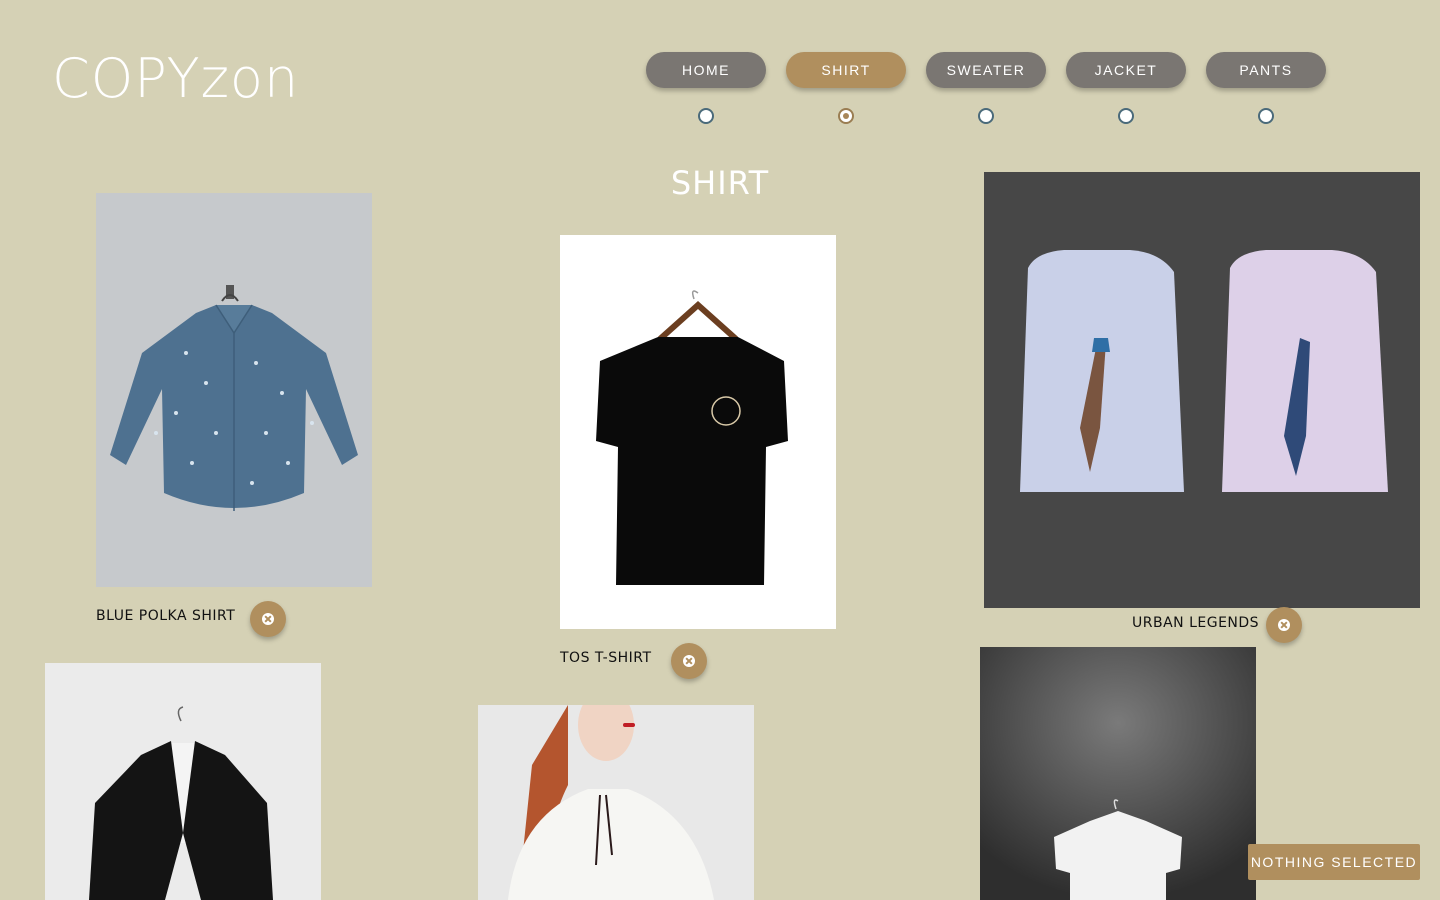  I want to click on product-image-white-tee, so click(1118, 773).